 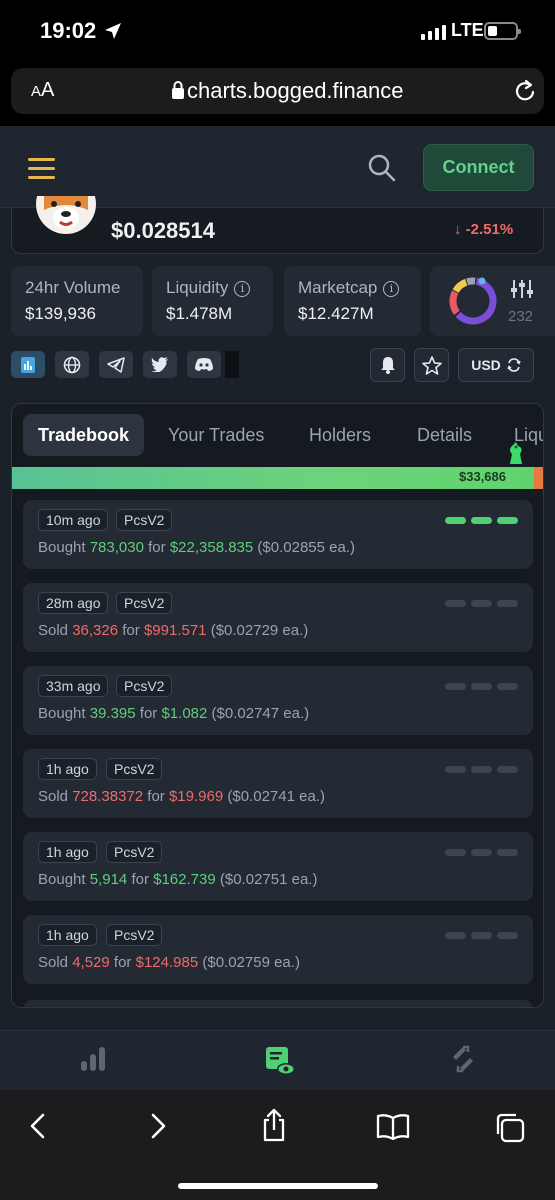 I want to click on holders-donut-card: 232, so click(x=492, y=301).